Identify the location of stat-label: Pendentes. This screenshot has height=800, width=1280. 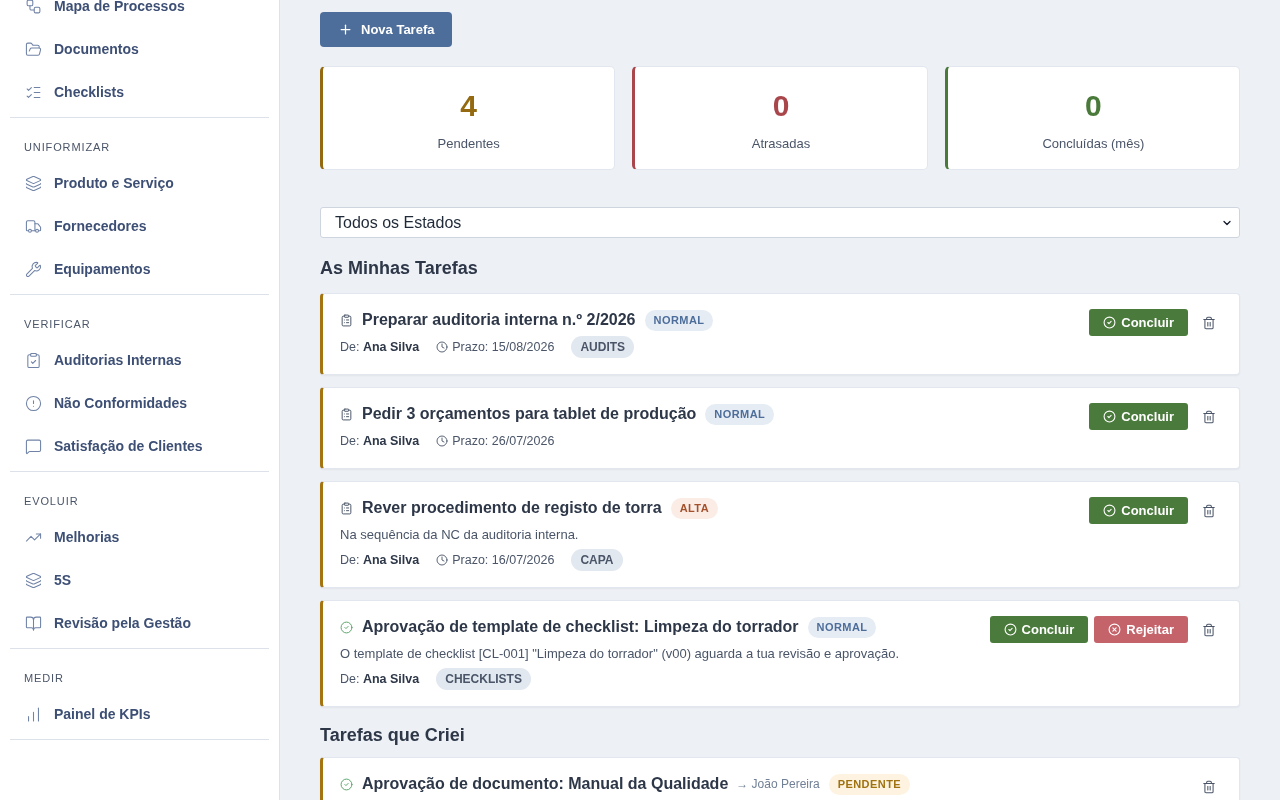
(468, 144).